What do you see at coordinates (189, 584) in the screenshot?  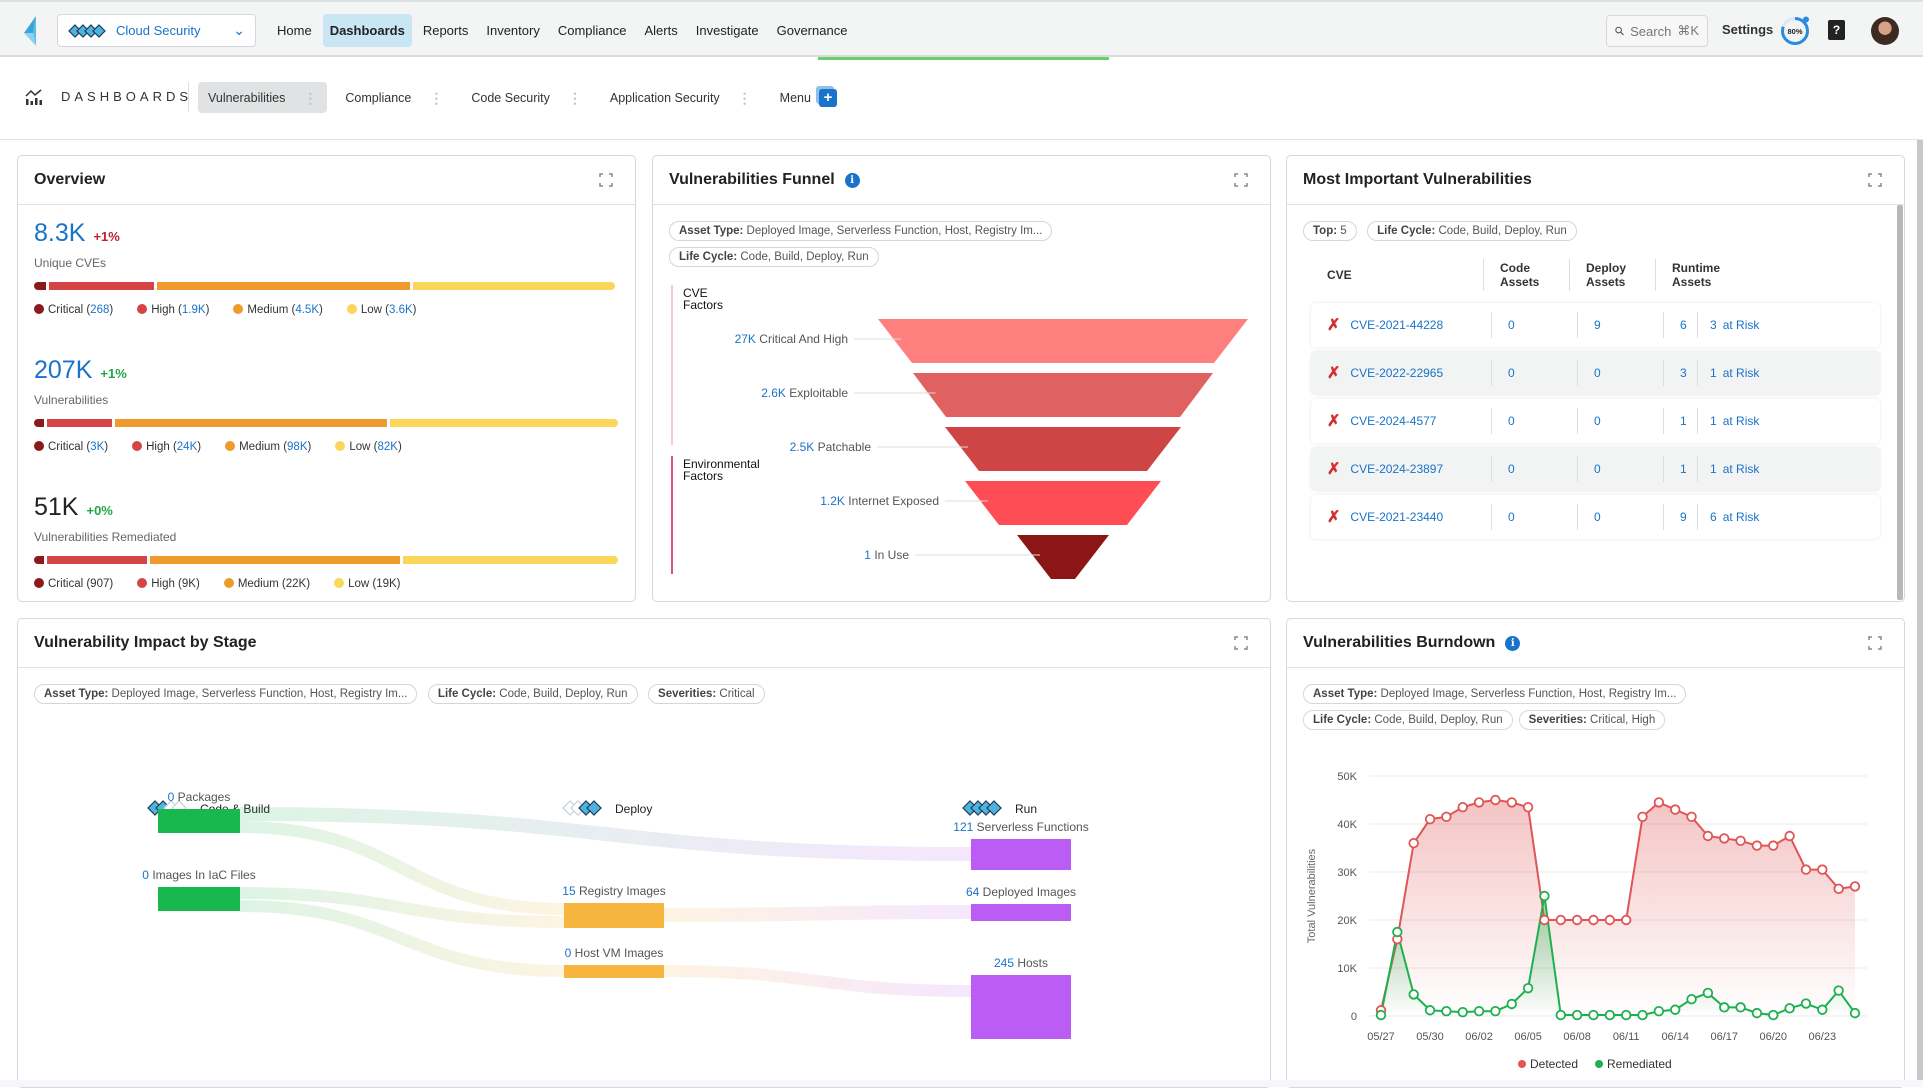 I see `legend-value: 9K` at bounding box center [189, 584].